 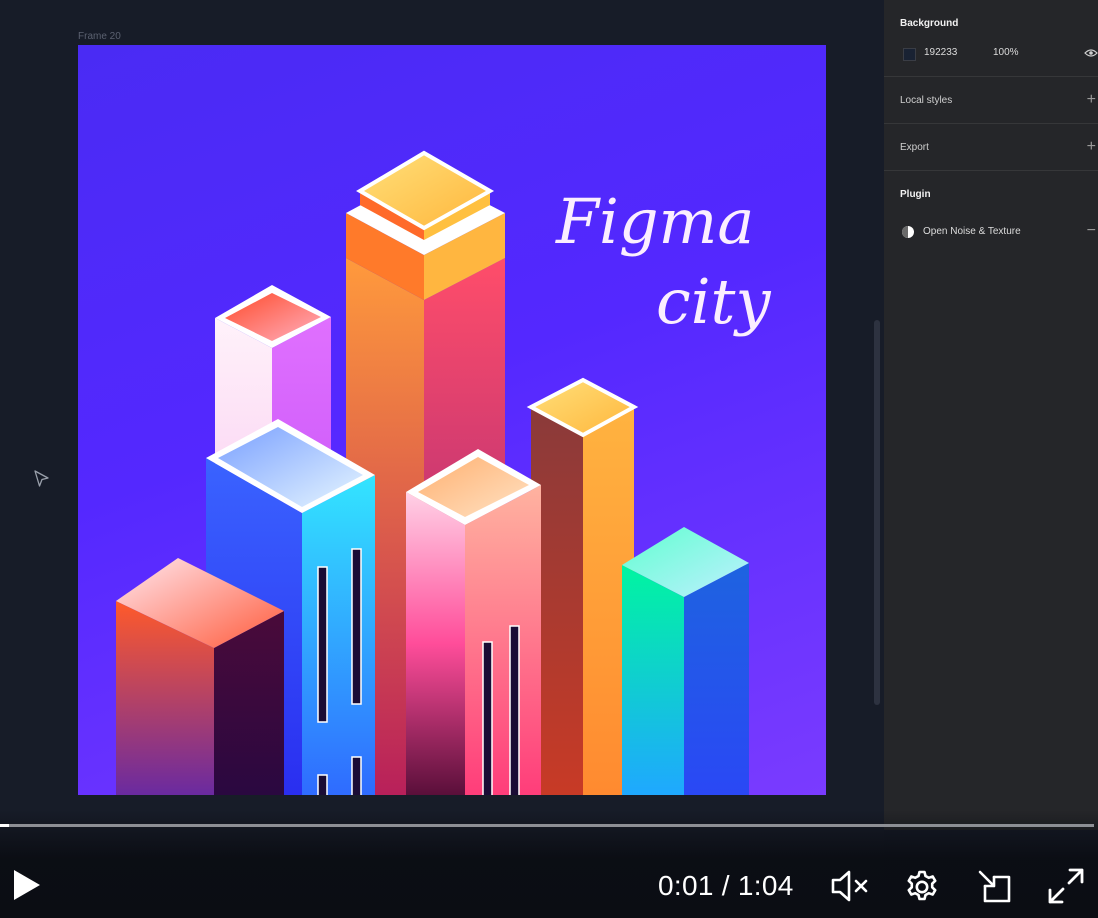 I want to click on background-section: Background 192233 100%, so click(x=991, y=38).